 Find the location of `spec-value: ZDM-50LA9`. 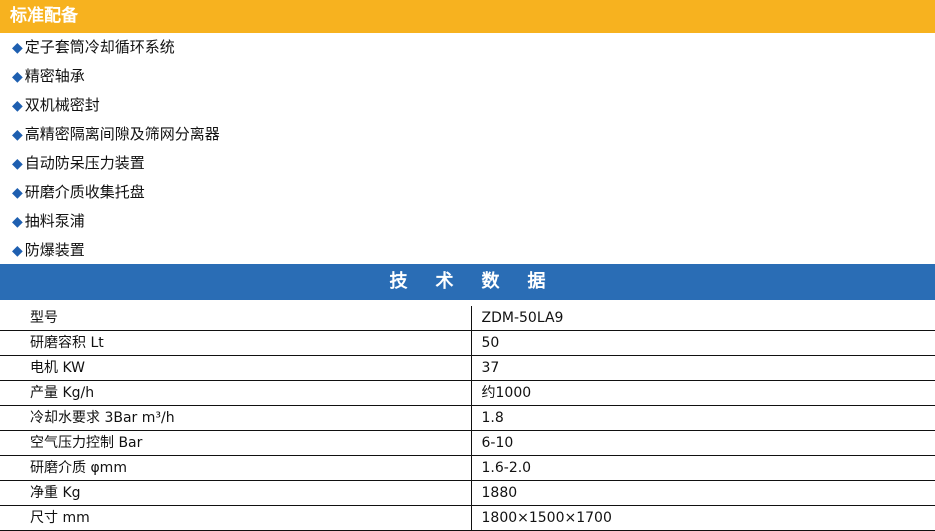

spec-value: ZDM-50LA9 is located at coordinates (703, 318).